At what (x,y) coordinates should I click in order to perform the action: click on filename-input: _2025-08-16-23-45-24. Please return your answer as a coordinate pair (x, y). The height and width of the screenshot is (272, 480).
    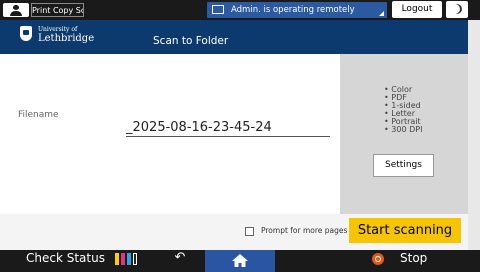
    Looking at the image, I should click on (228, 128).